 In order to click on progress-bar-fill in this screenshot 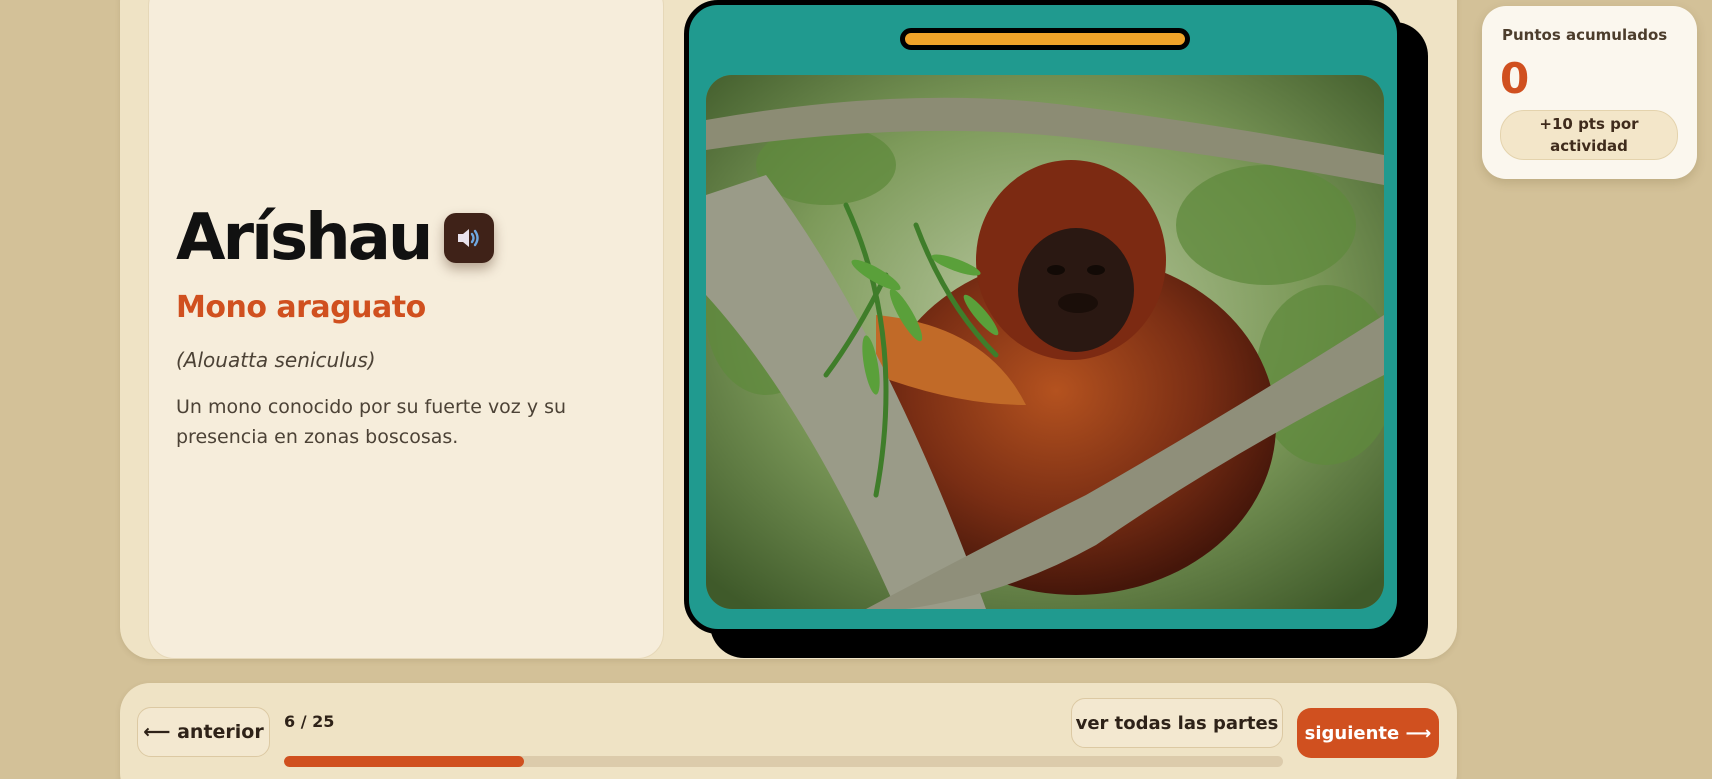, I will do `click(404, 761)`.